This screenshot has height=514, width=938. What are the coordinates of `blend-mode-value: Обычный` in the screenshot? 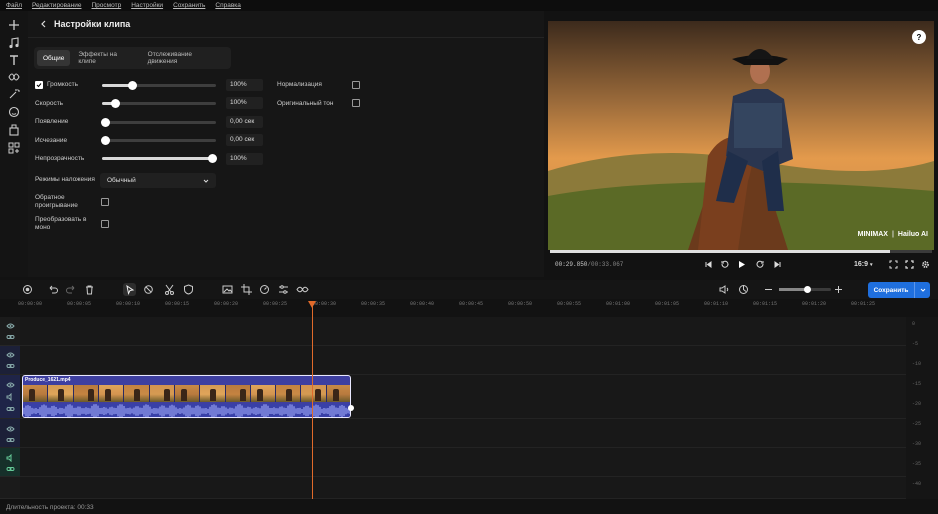 It's located at (121, 180).